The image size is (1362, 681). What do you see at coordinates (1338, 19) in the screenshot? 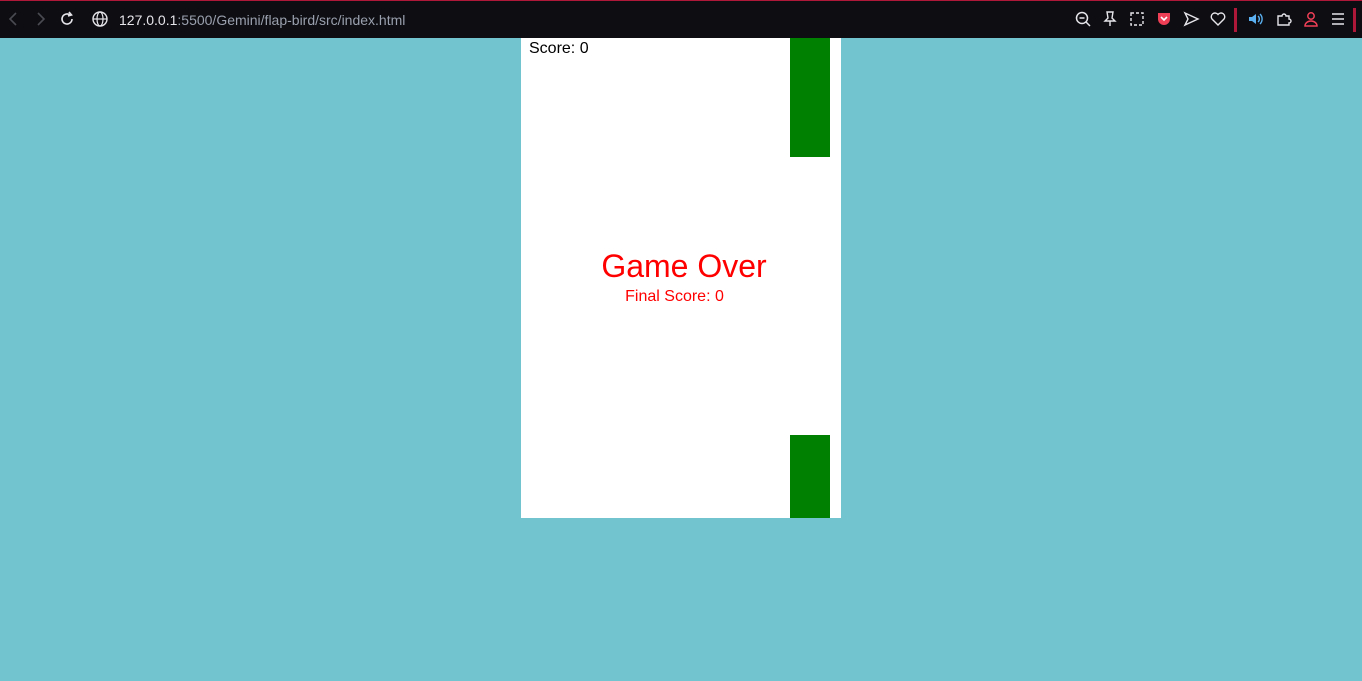
I see `menu-icon` at bounding box center [1338, 19].